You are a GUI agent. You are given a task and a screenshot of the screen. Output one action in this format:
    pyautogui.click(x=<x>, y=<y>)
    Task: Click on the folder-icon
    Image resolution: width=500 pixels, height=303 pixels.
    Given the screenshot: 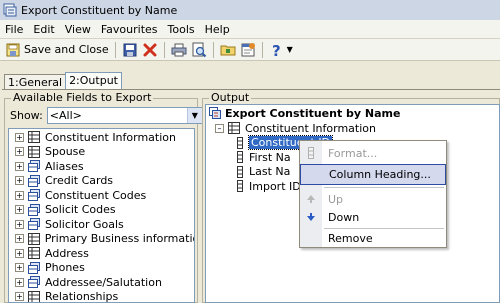 What is the action you would take?
    pyautogui.click(x=228, y=50)
    